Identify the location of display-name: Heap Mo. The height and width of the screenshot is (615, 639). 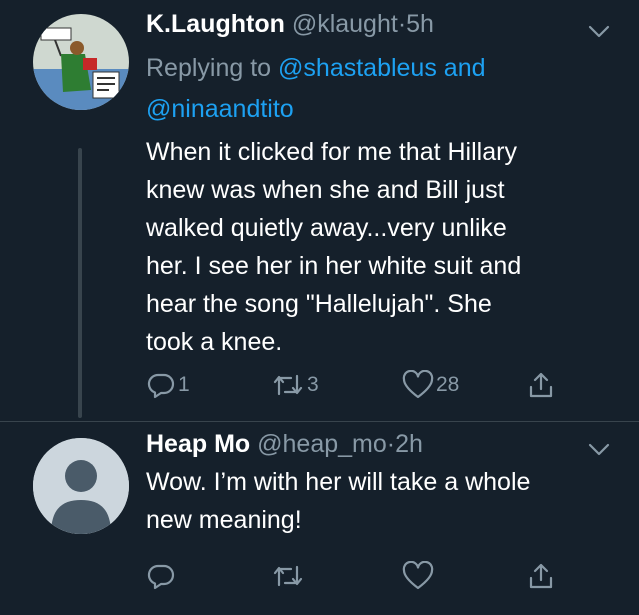
(198, 444).